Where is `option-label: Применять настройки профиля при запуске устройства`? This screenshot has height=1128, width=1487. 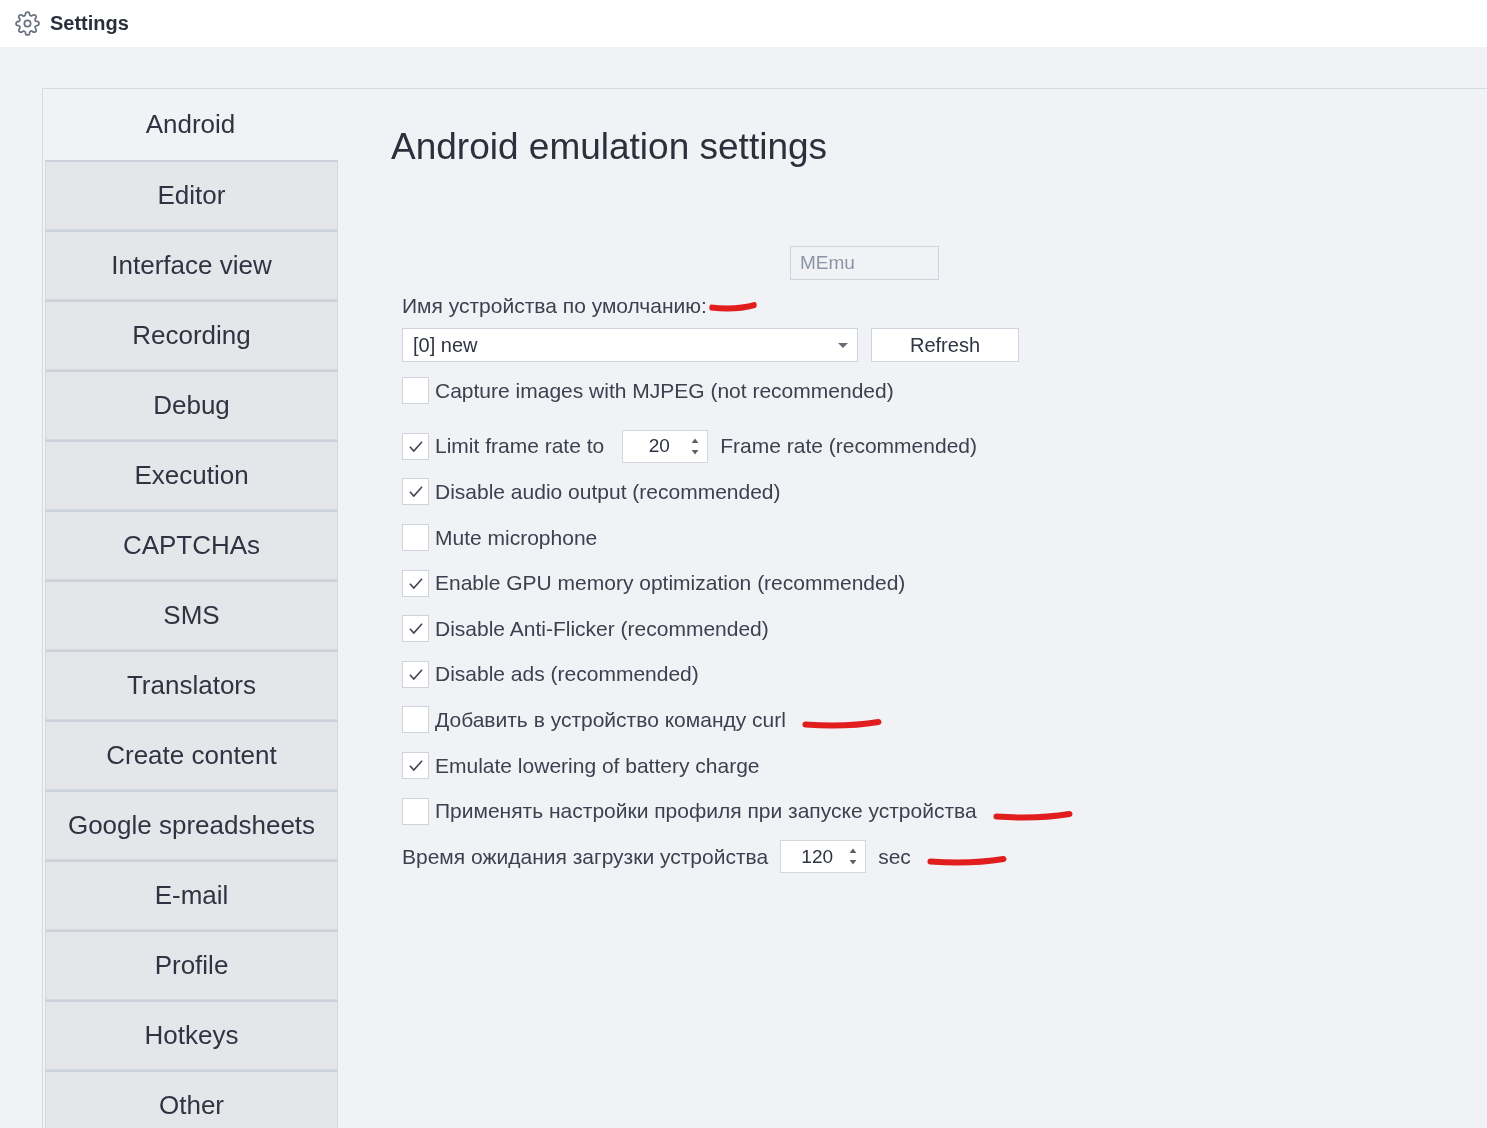
option-label: Применять настройки профиля при запуске устройства is located at coordinates (706, 811).